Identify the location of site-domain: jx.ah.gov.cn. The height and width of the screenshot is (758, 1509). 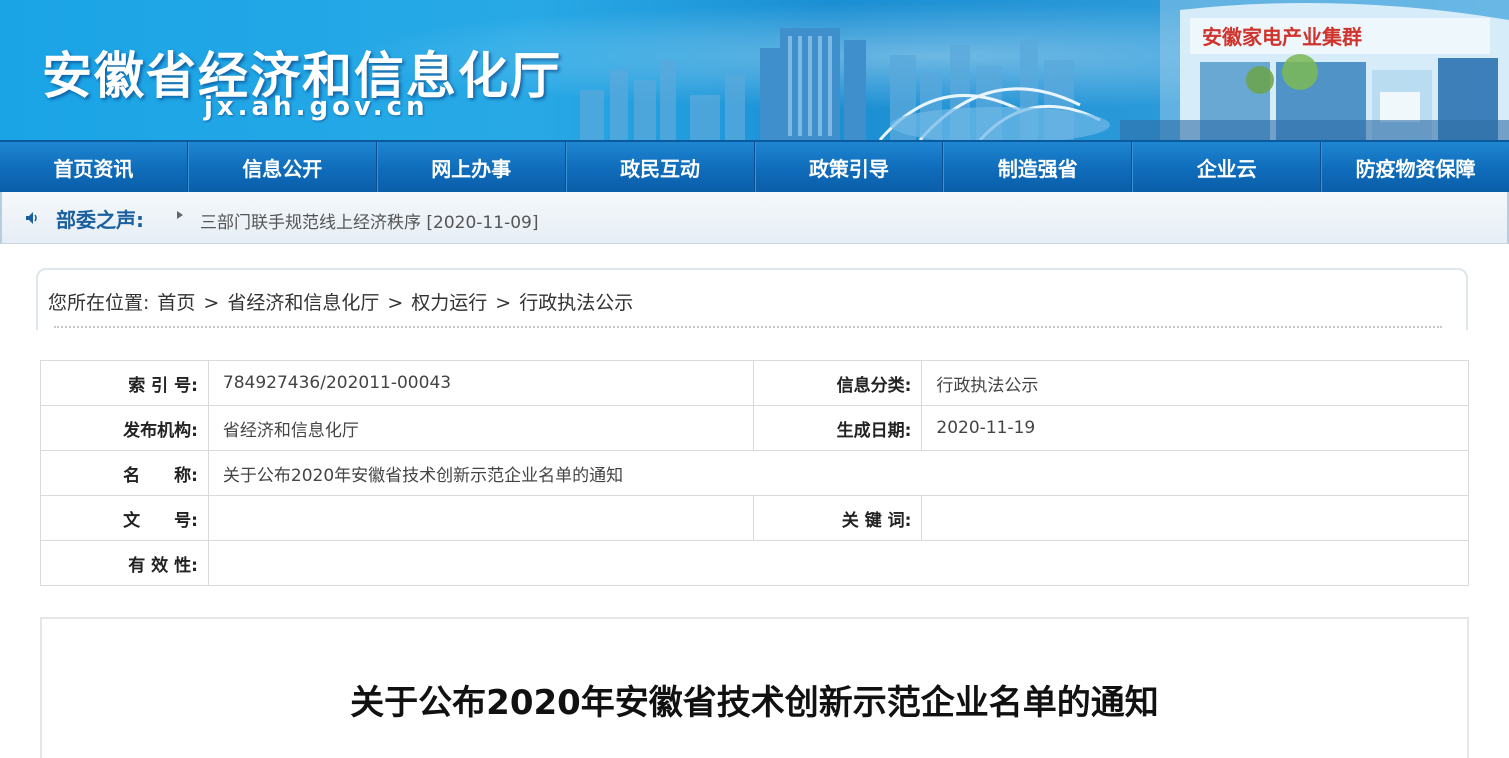
(316, 107).